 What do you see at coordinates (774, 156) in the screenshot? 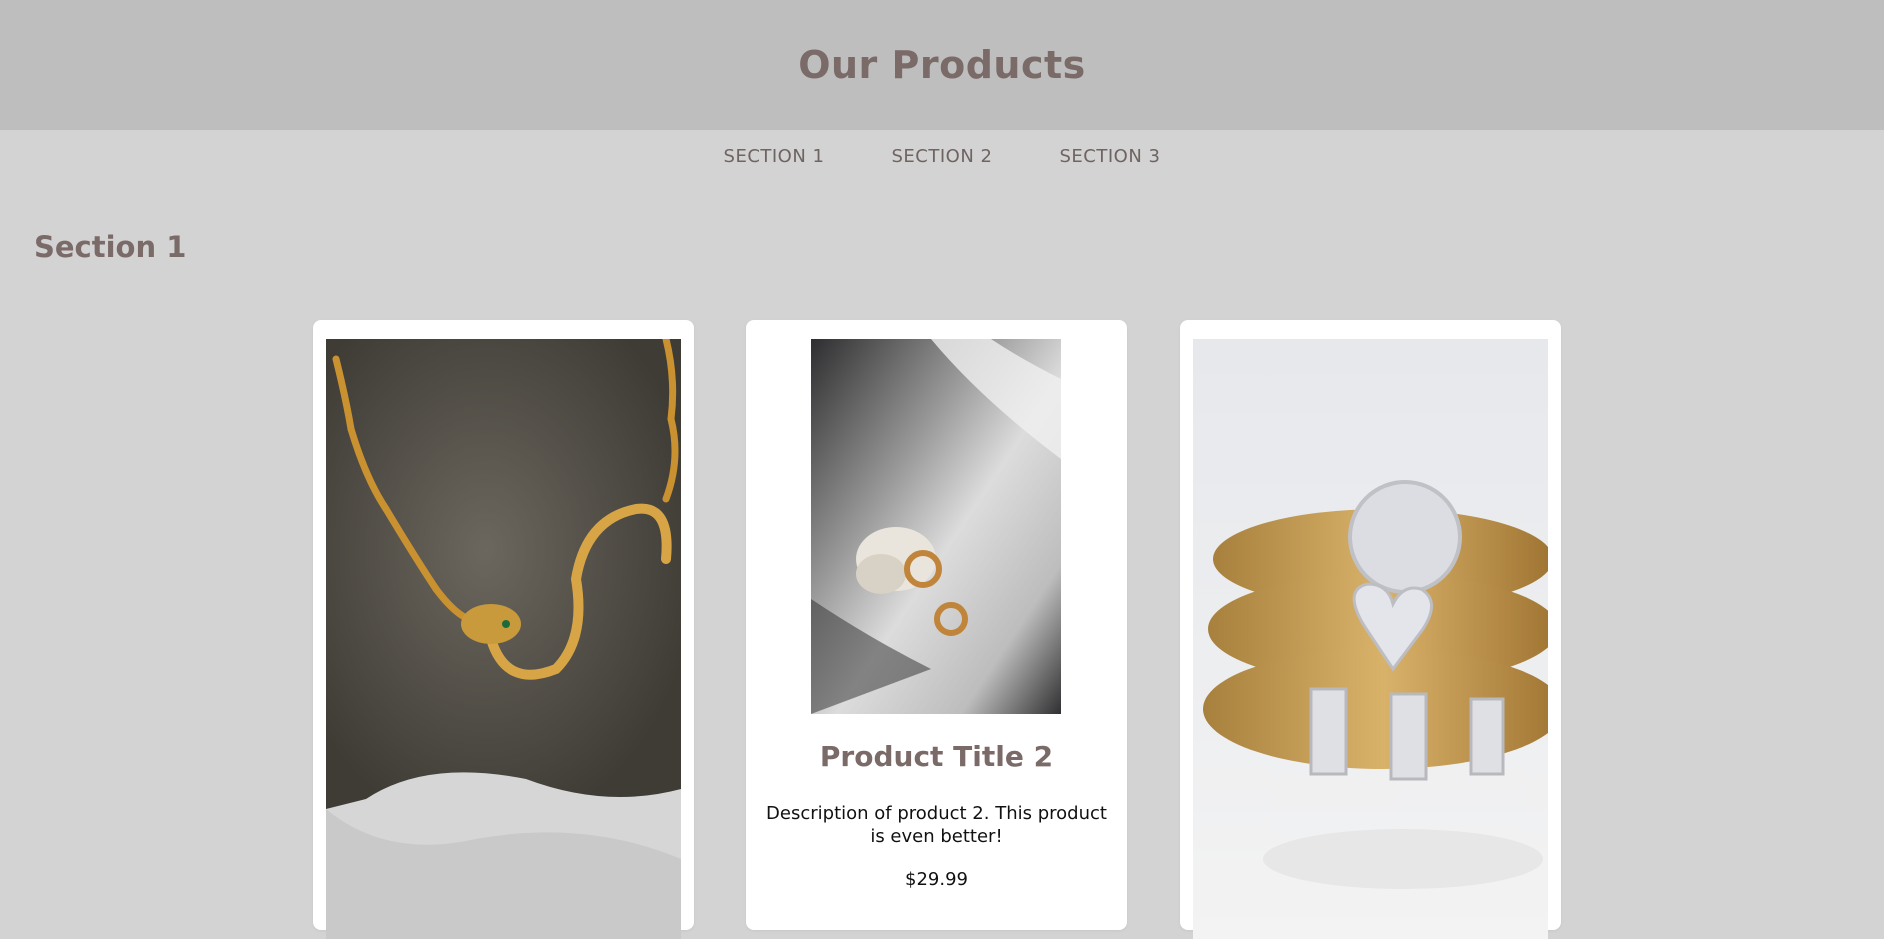
I see `nav-link-section-1: SECTION 1` at bounding box center [774, 156].